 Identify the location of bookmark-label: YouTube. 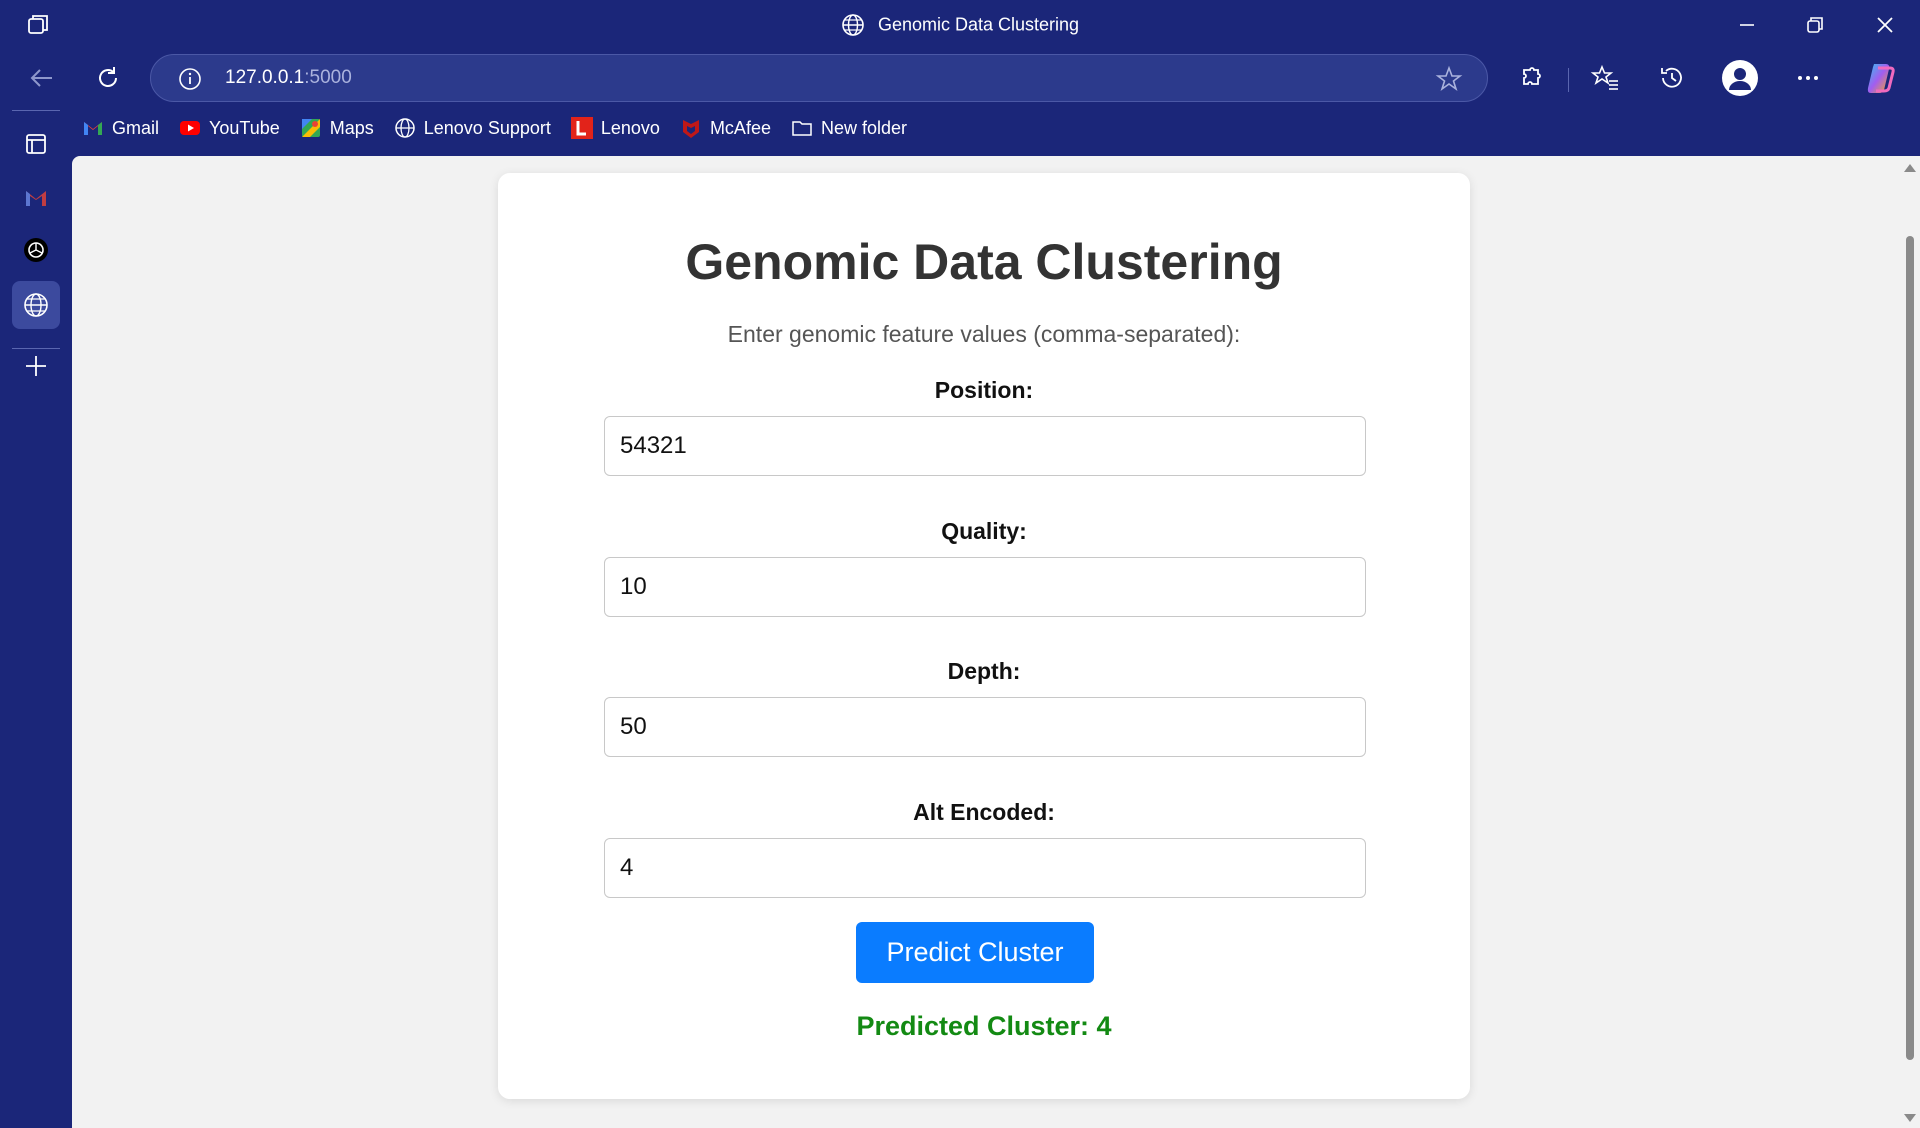
(244, 127).